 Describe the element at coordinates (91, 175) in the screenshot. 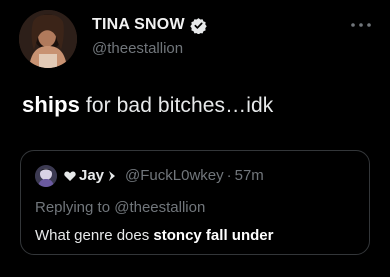

I see `quote-author-name: Jay` at that location.